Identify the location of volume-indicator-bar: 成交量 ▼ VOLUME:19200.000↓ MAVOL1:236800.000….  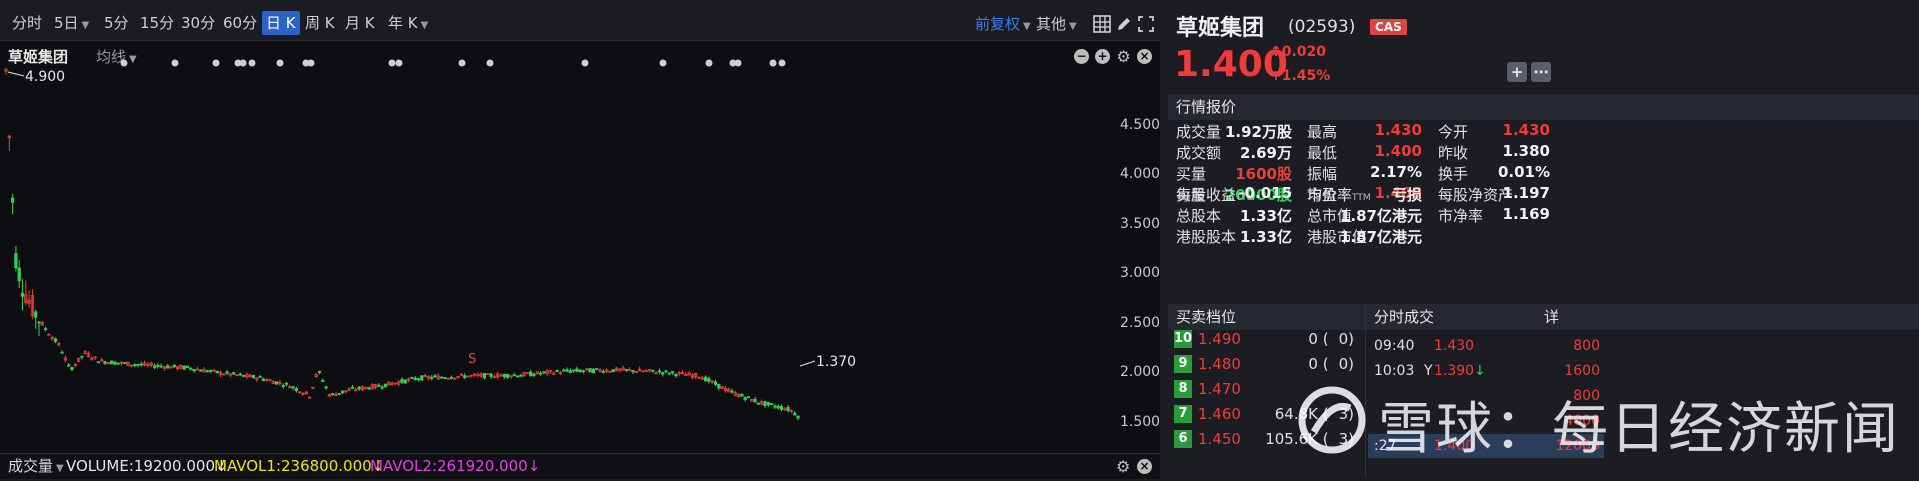
(580, 466).